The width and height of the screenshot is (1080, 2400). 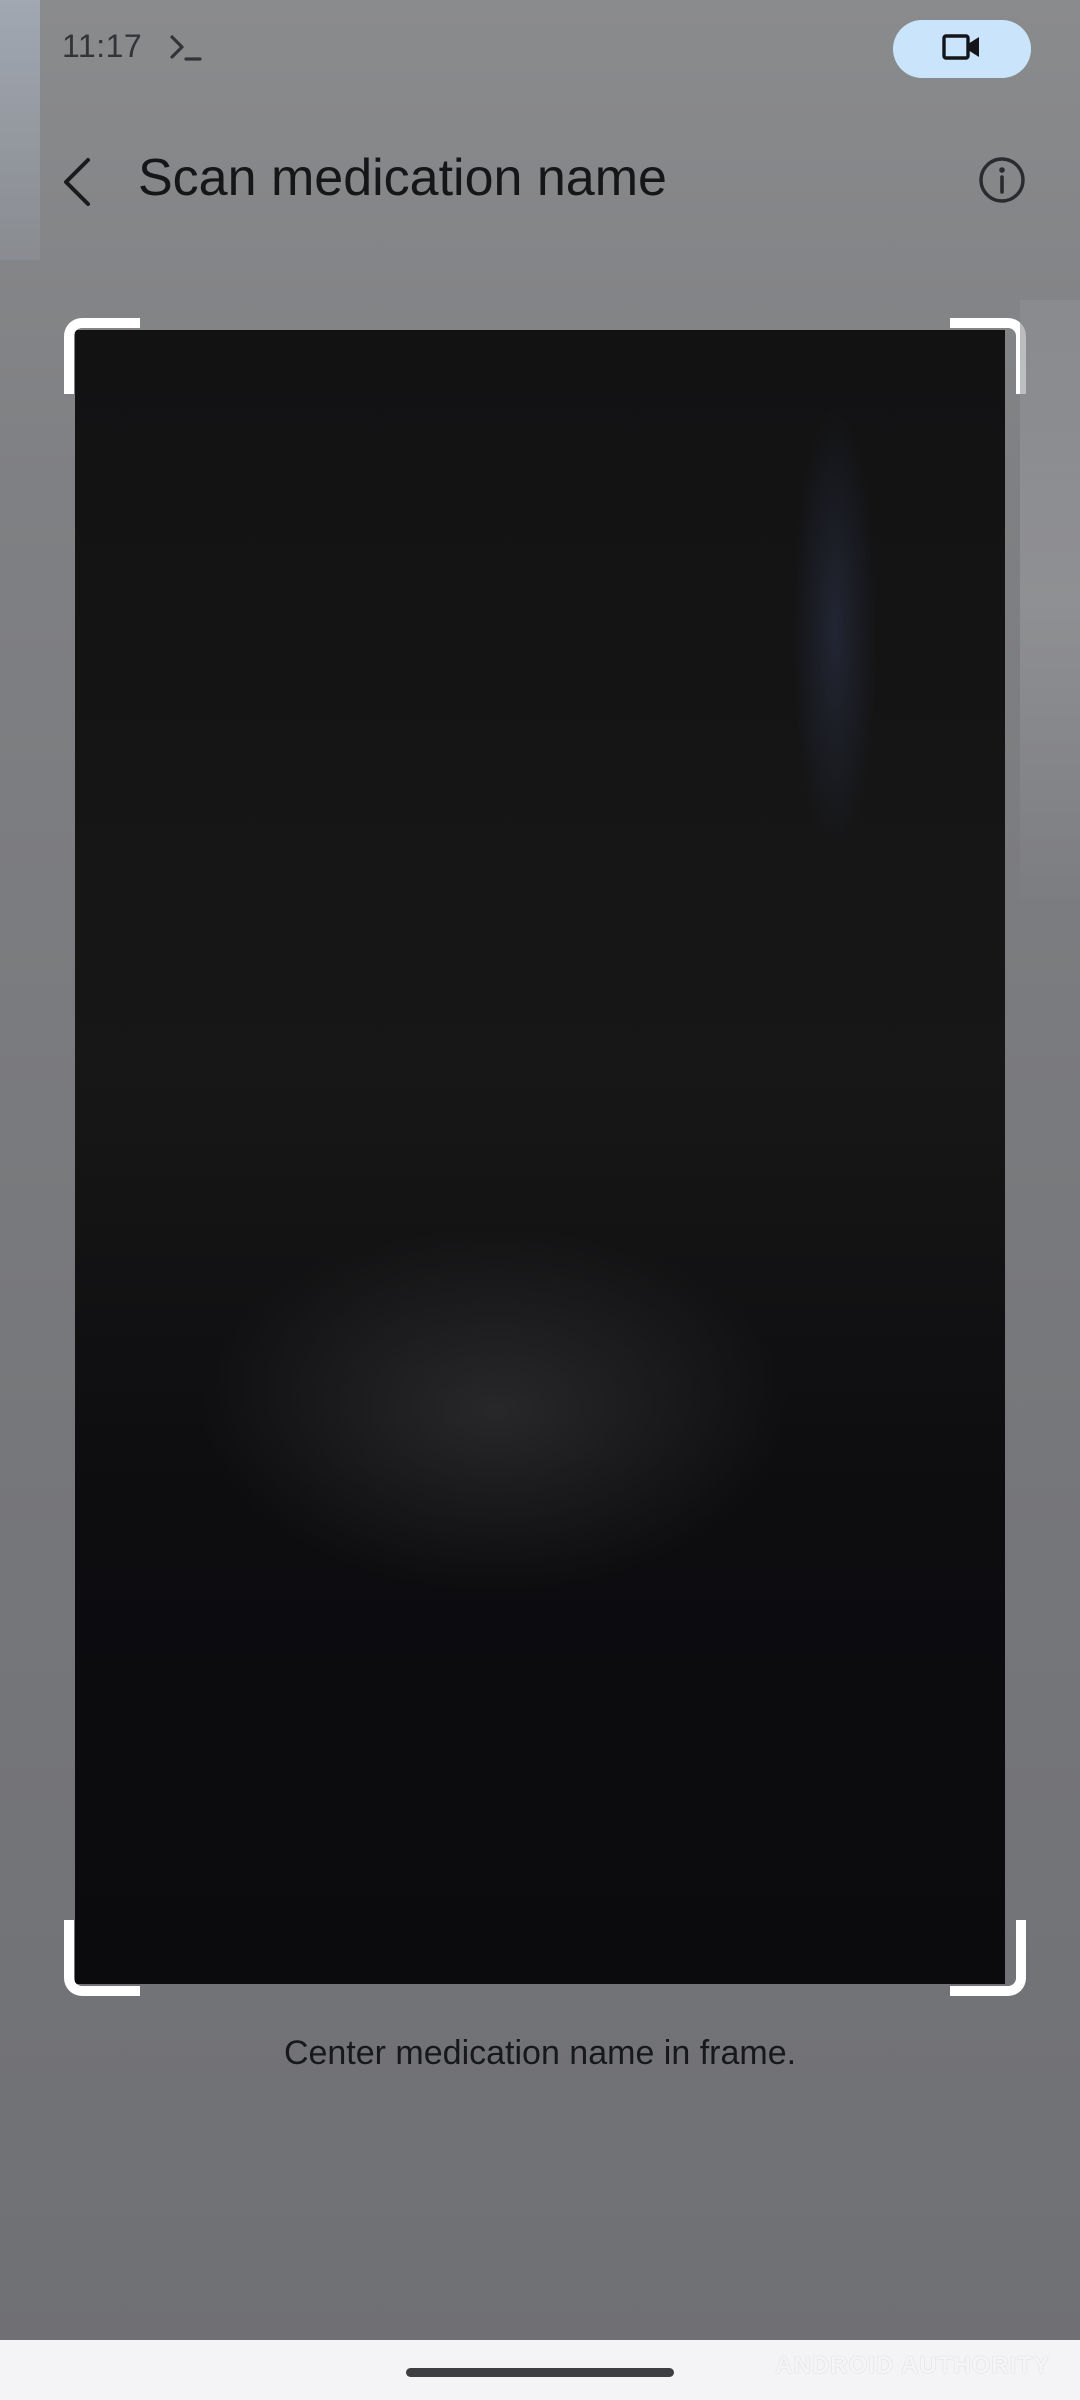 I want to click on videocam-icon, so click(x=962, y=49).